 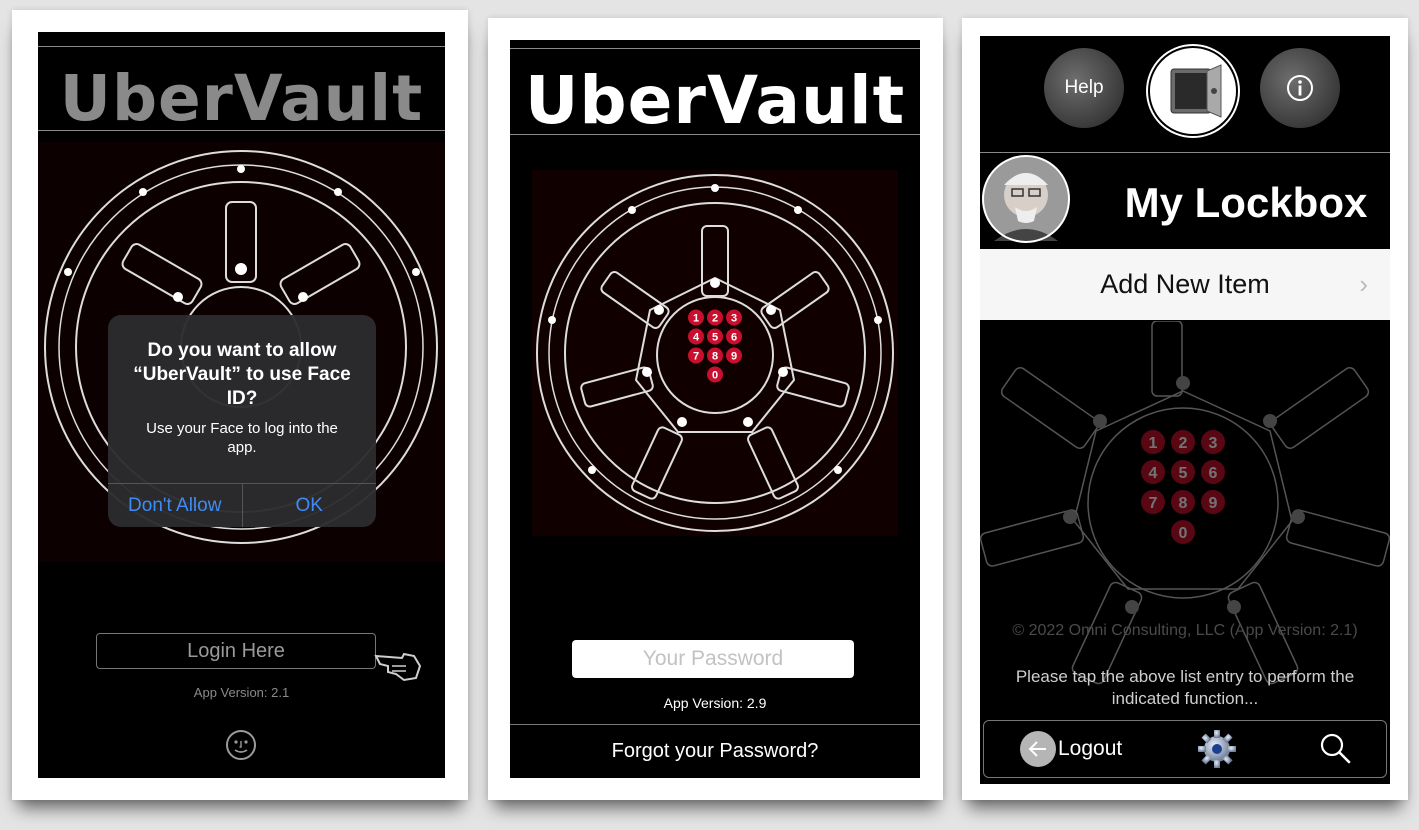 I want to click on dialog-buttons: Don't Allow OK, so click(x=242, y=505).